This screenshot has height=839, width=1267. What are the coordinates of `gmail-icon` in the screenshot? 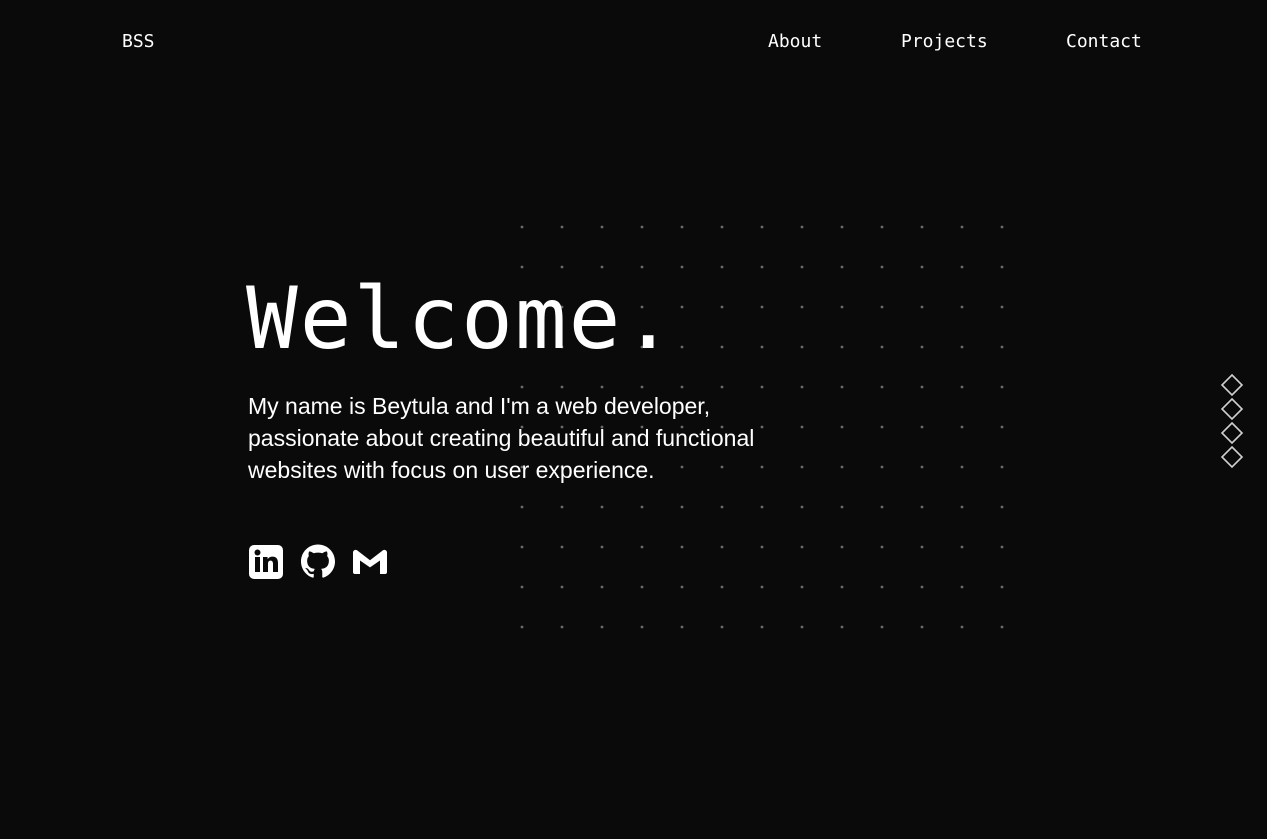 It's located at (370, 561).